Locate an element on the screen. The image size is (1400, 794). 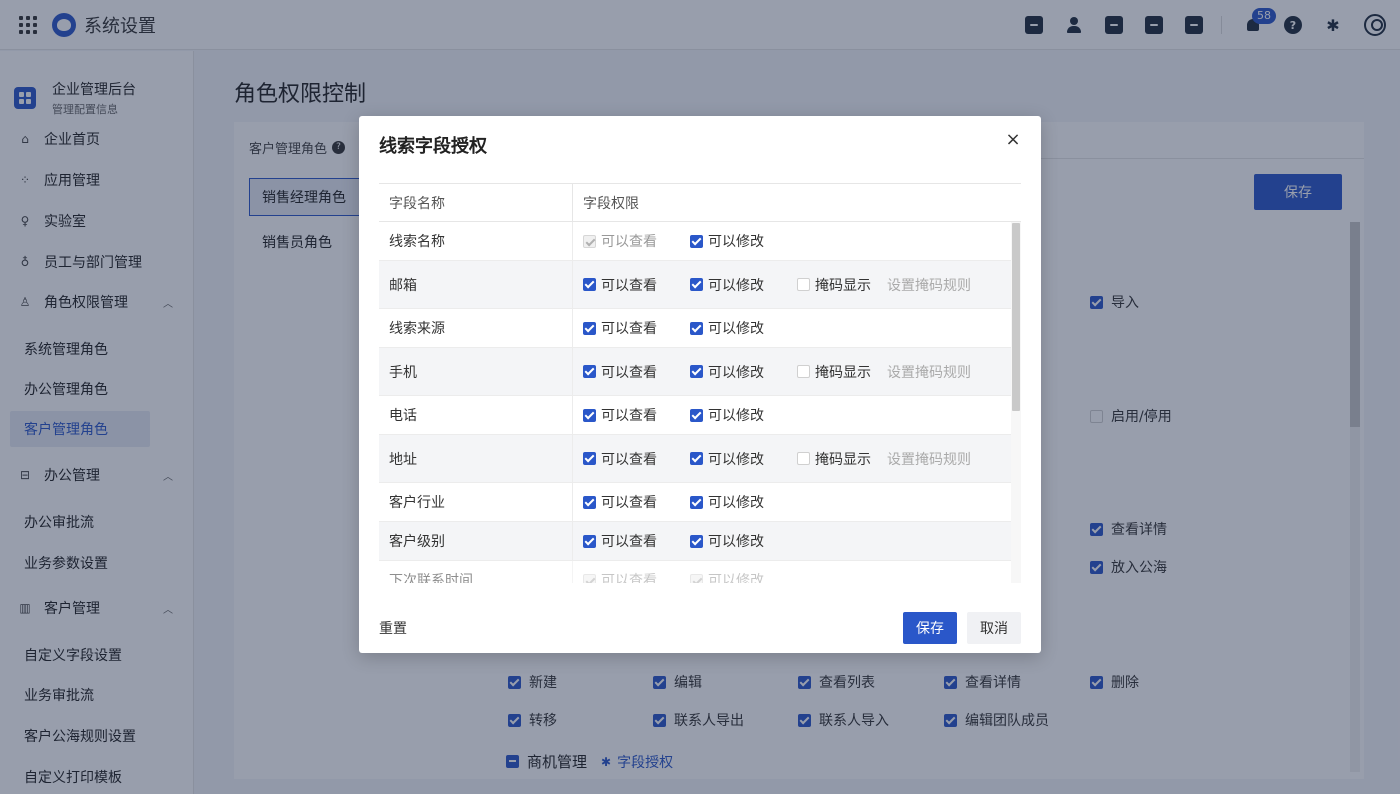
table-header: 字段名称 字段权限 is located at coordinates (700, 202).